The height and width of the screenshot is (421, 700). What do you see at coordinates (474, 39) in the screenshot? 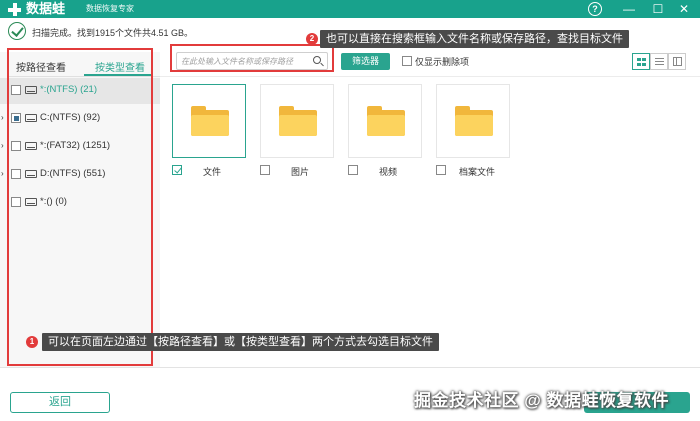
I see `callout-search-tip: 也可以直接在搜索框输入文件名称或保存路径，查找目标文件` at bounding box center [474, 39].